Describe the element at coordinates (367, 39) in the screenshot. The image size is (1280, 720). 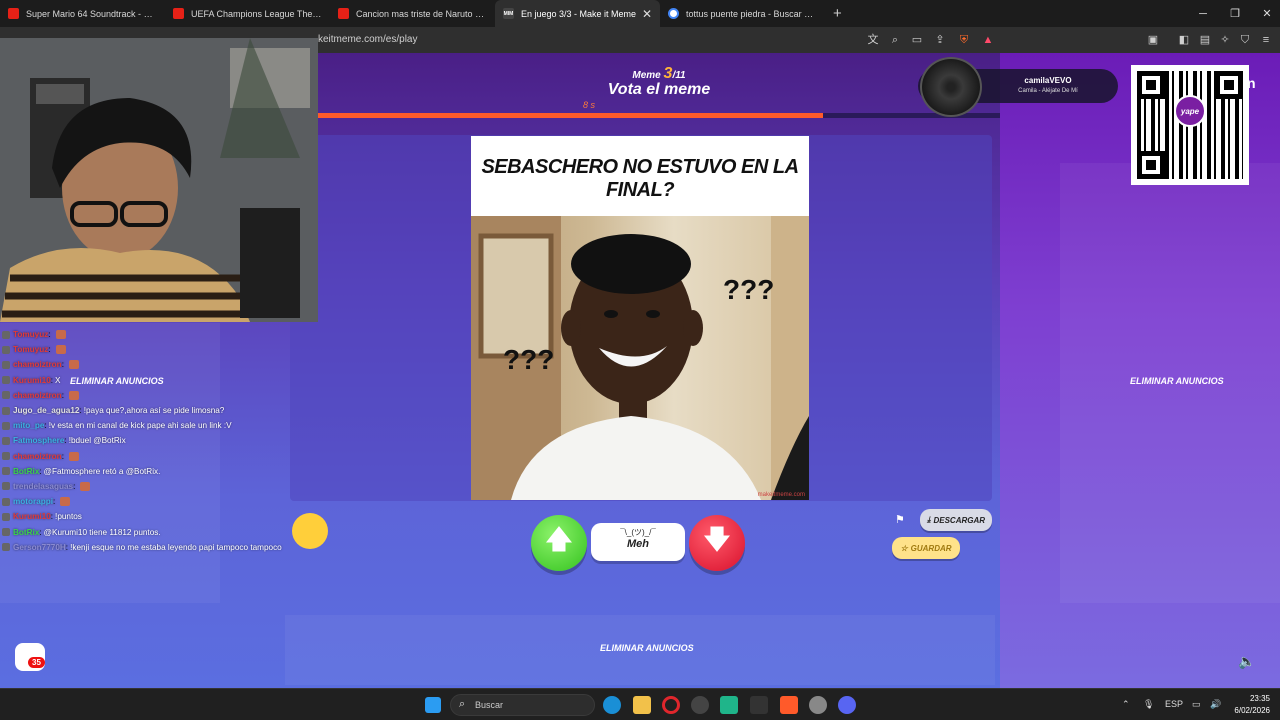
I see `url-field: keitmeme.com/es/play` at that location.